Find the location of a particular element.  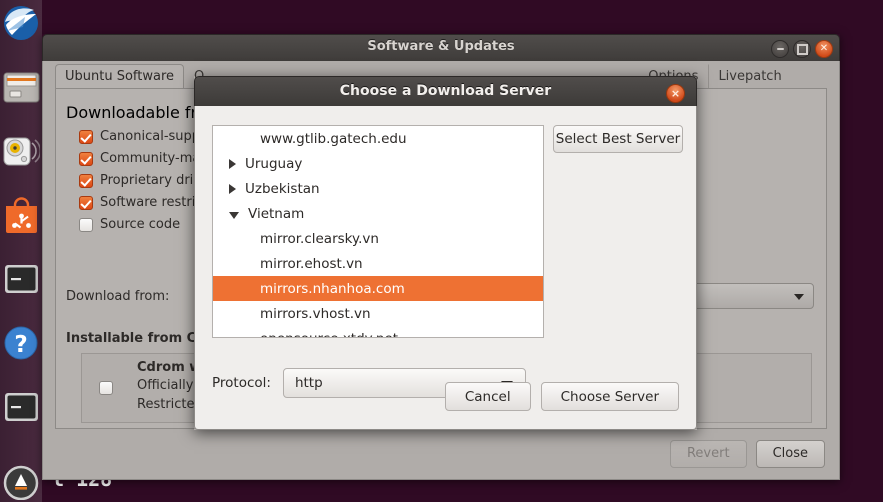

dialog-title: Choose a Download Server is located at coordinates (445, 91).